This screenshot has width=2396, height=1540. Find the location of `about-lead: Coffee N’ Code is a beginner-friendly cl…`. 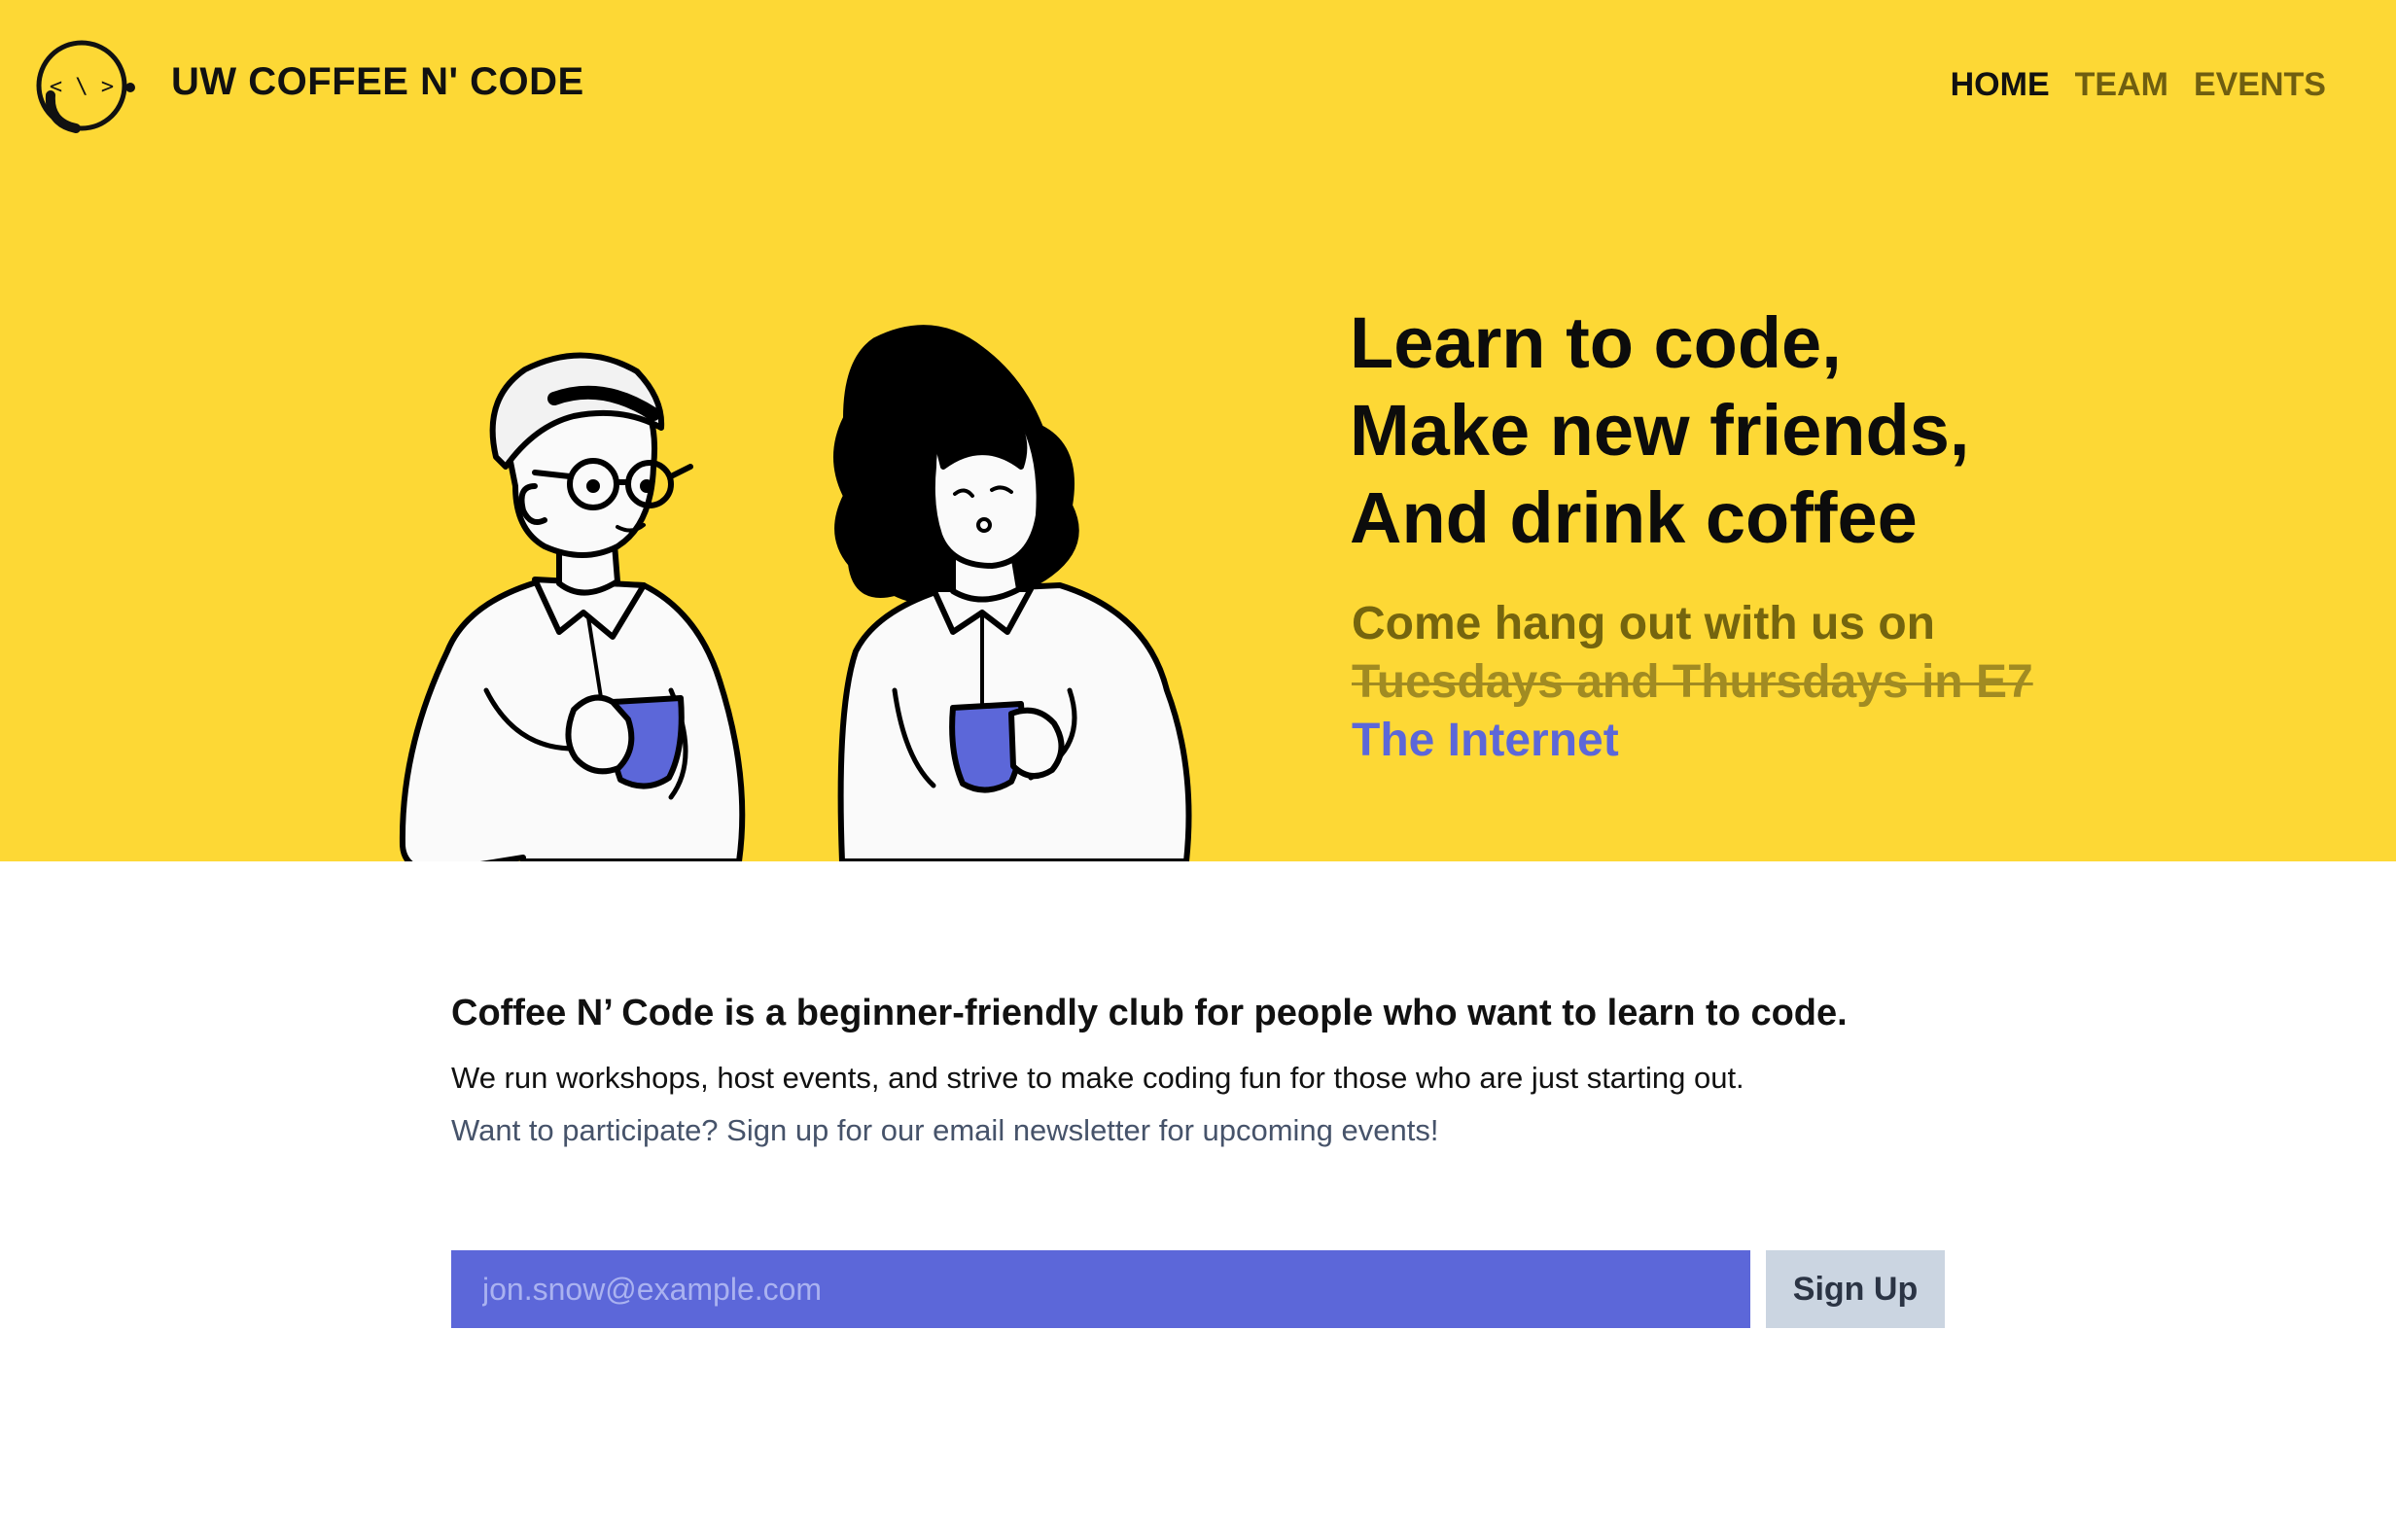

about-lead: Coffee N’ Code is a beginner-friendly cl… is located at coordinates (1150, 1013).